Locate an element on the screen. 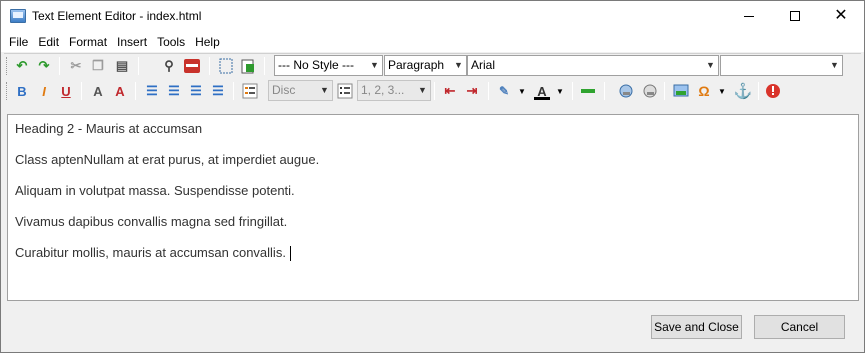  list-style-select: Disc ▼ is located at coordinates (300, 90).